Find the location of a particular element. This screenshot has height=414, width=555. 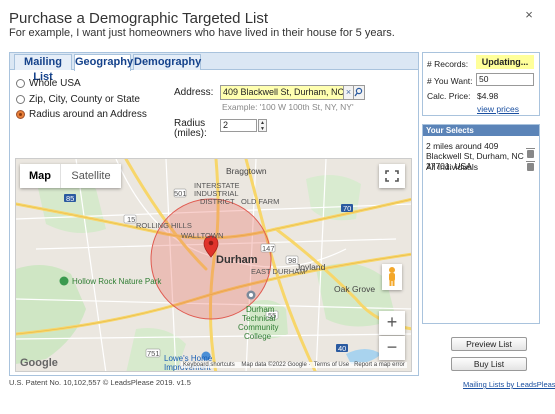

map-view-button: Map is located at coordinates (40, 176).